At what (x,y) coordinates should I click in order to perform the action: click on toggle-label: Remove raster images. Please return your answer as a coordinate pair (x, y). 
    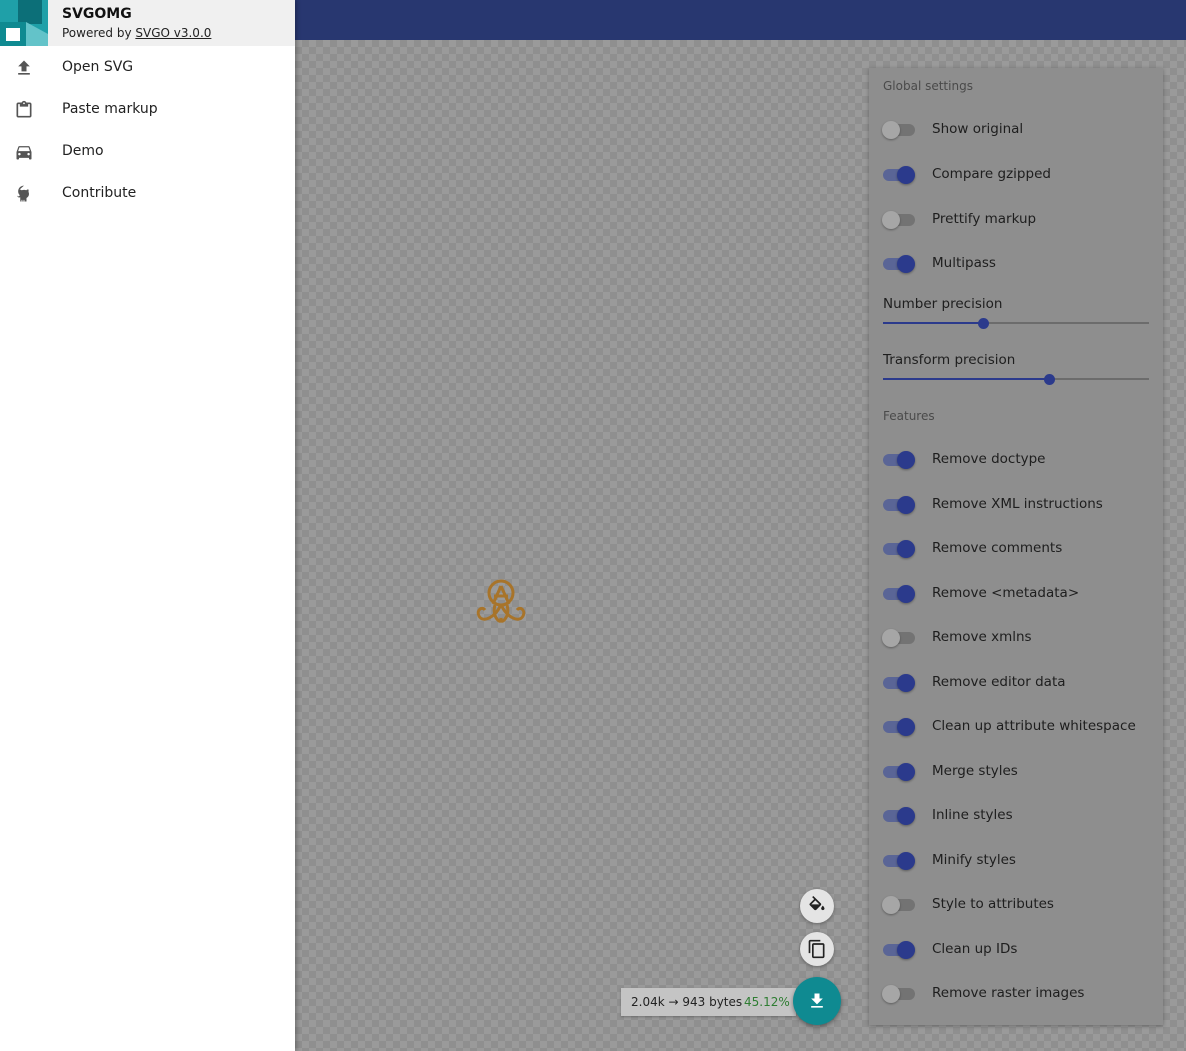
    Looking at the image, I should click on (1008, 993).